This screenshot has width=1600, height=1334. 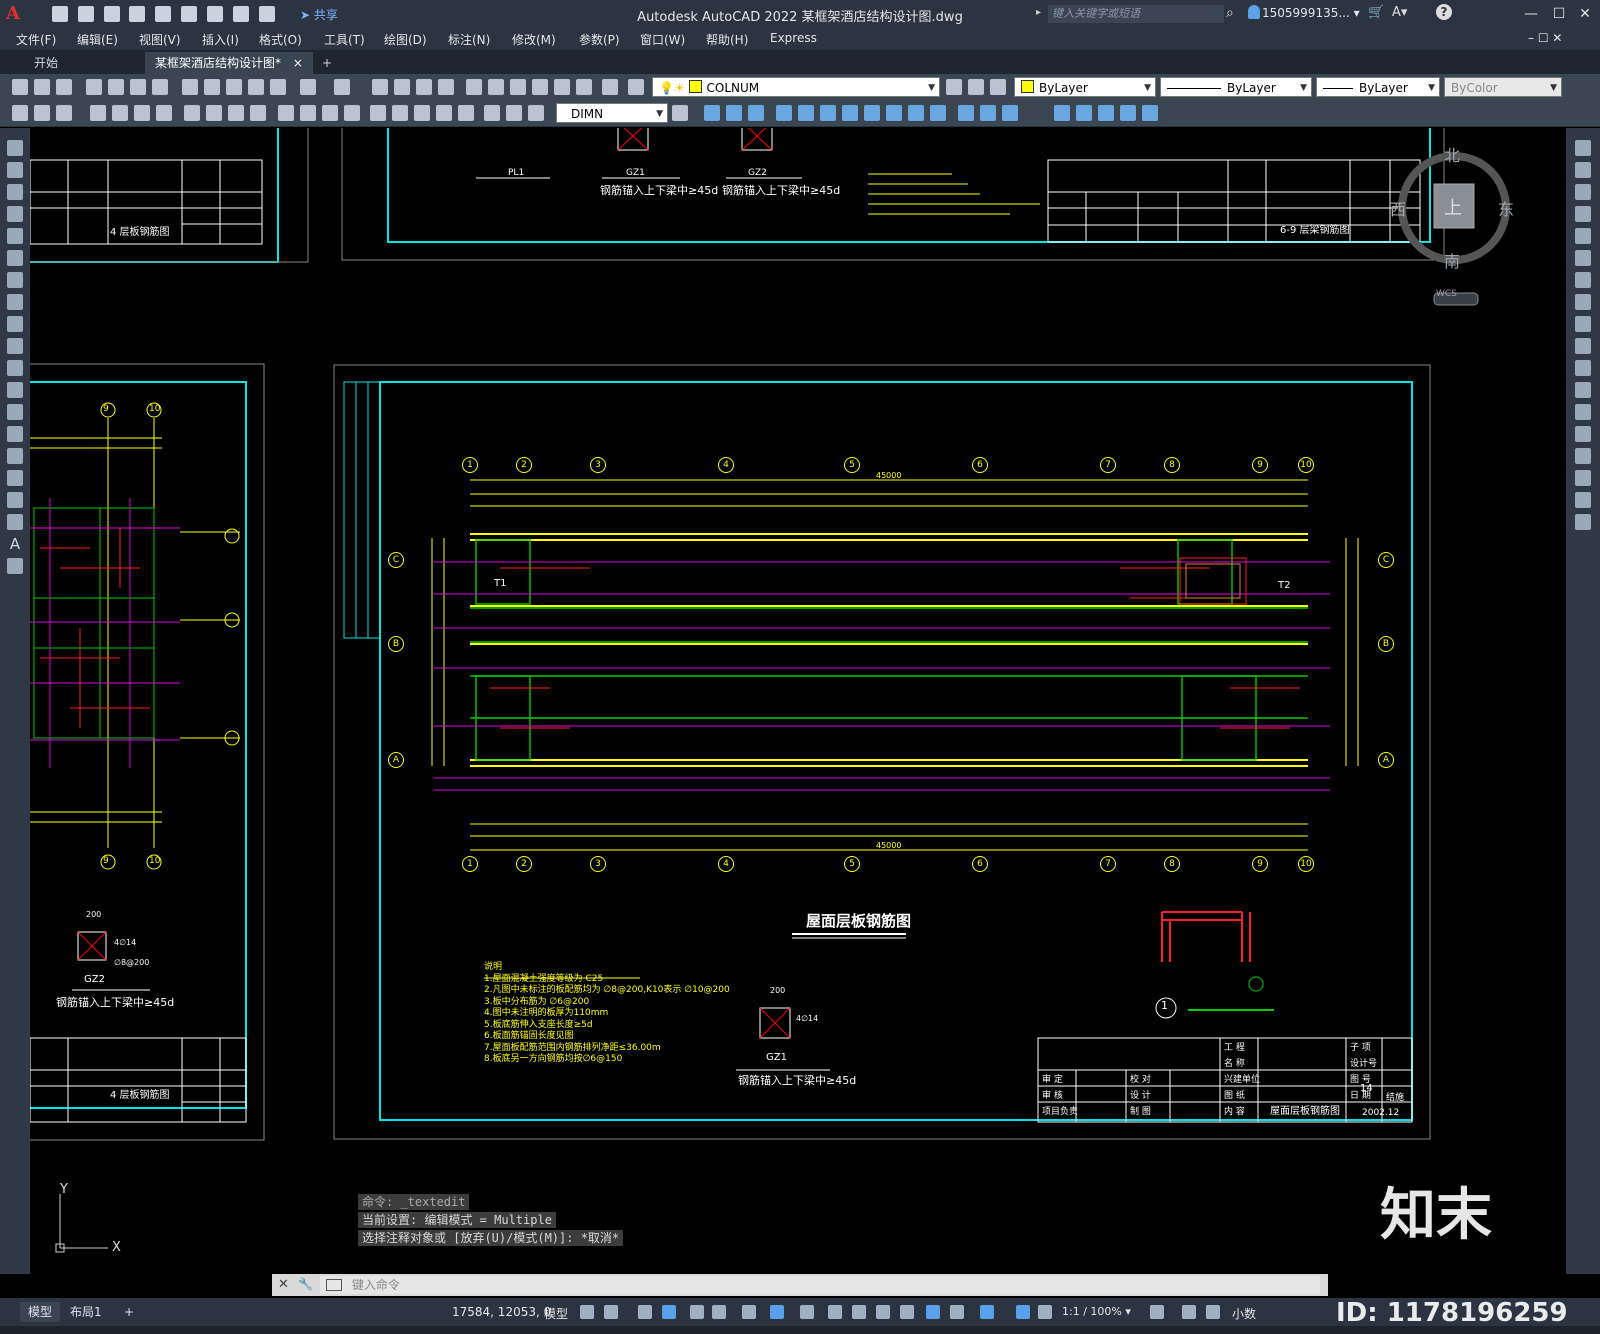 I want to click on command-input: 键入命令, so click(x=820, y=1285).